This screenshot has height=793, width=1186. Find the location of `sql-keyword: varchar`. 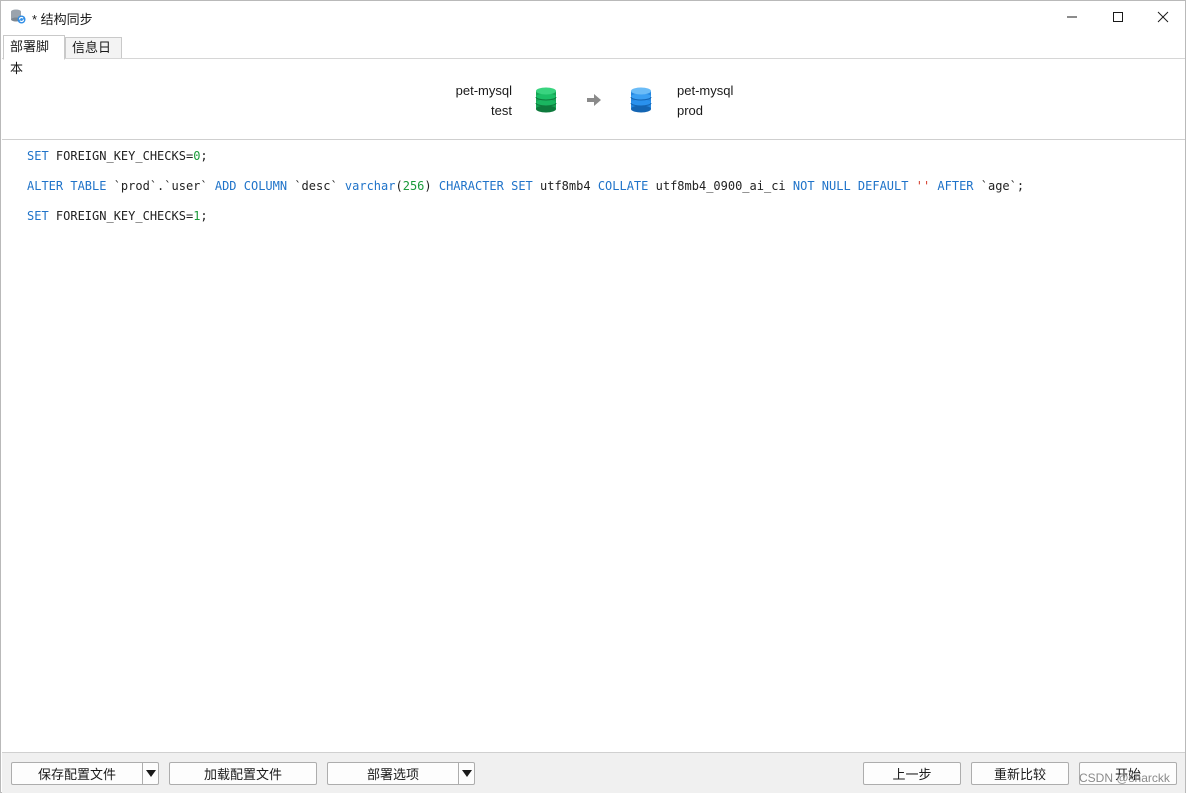

sql-keyword: varchar is located at coordinates (370, 186).